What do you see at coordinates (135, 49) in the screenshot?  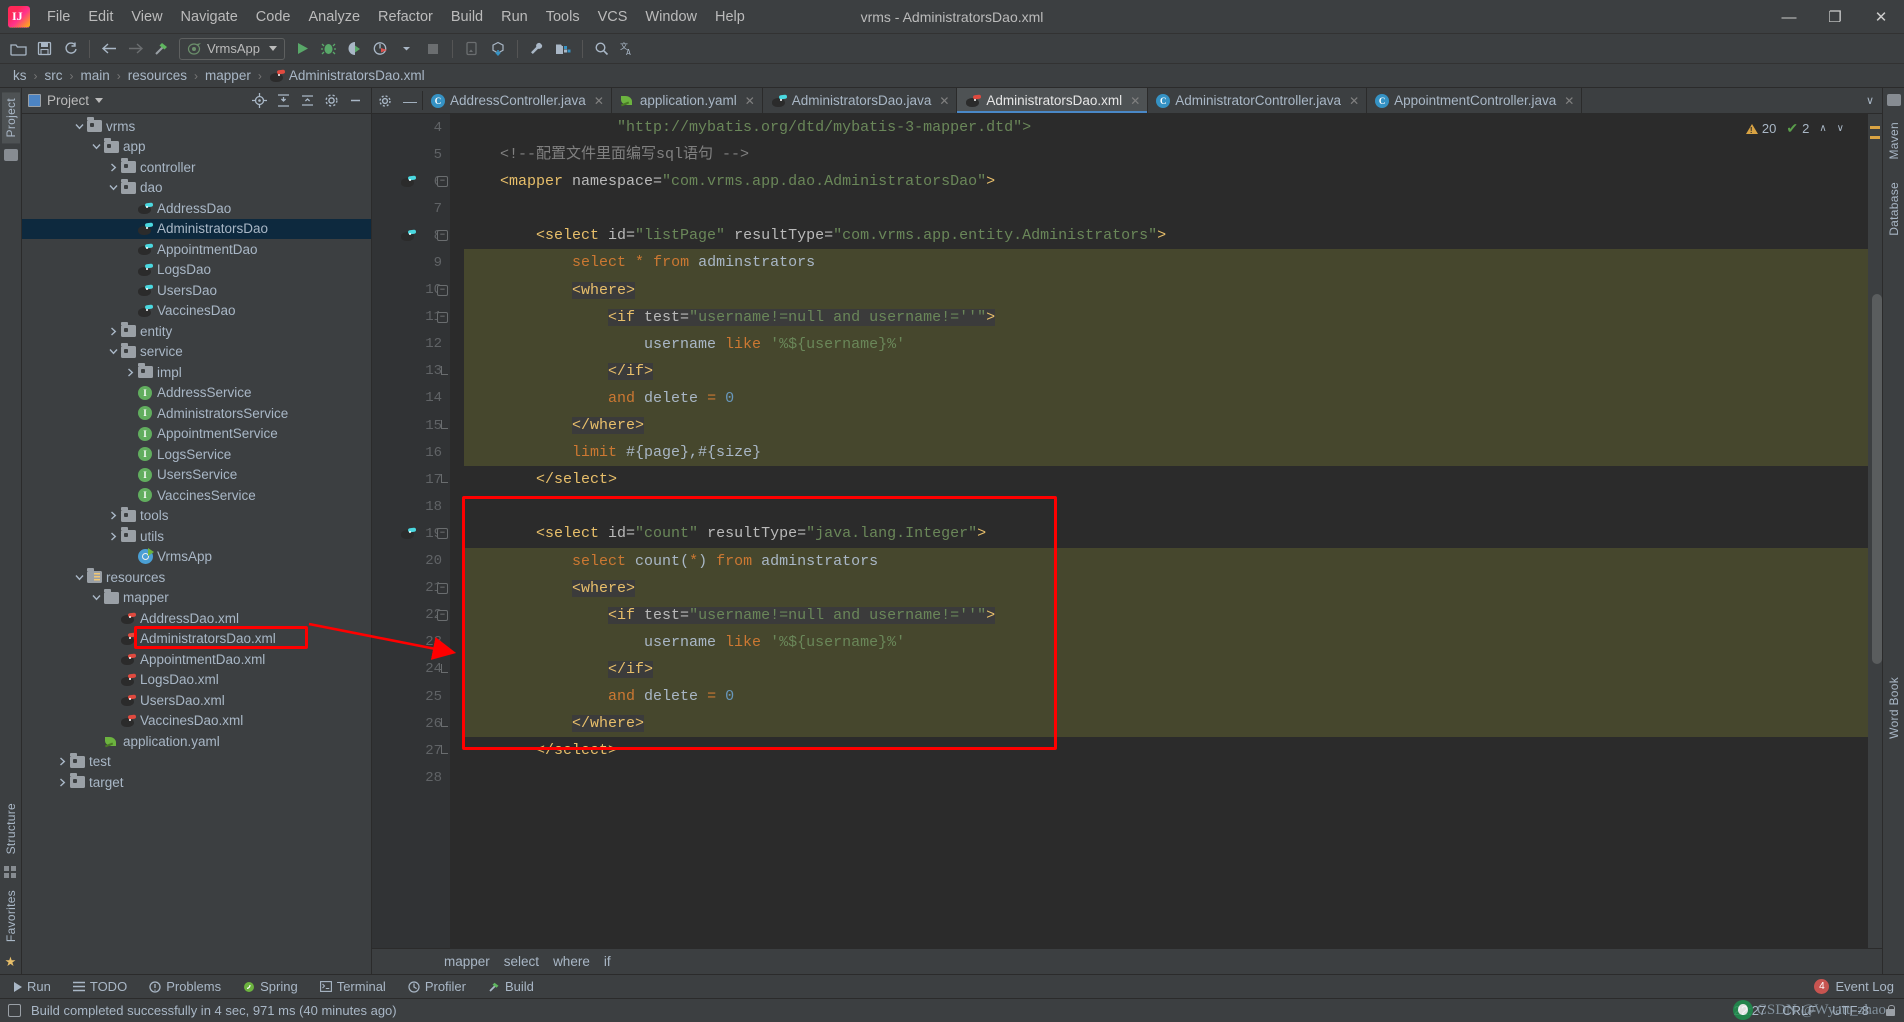 I see `navigate-forward-icon` at bounding box center [135, 49].